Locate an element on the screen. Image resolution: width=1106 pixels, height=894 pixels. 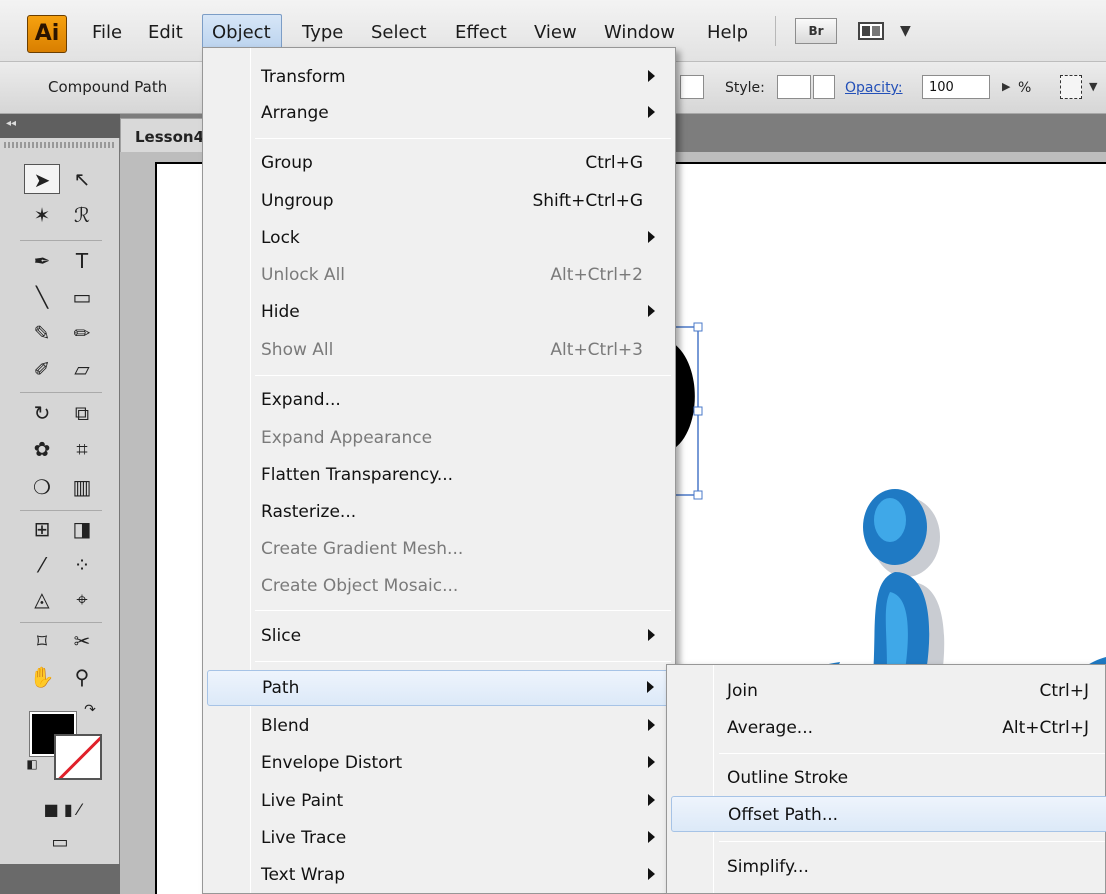
warp-tool-icon: ✿ is located at coordinates (42, 449).